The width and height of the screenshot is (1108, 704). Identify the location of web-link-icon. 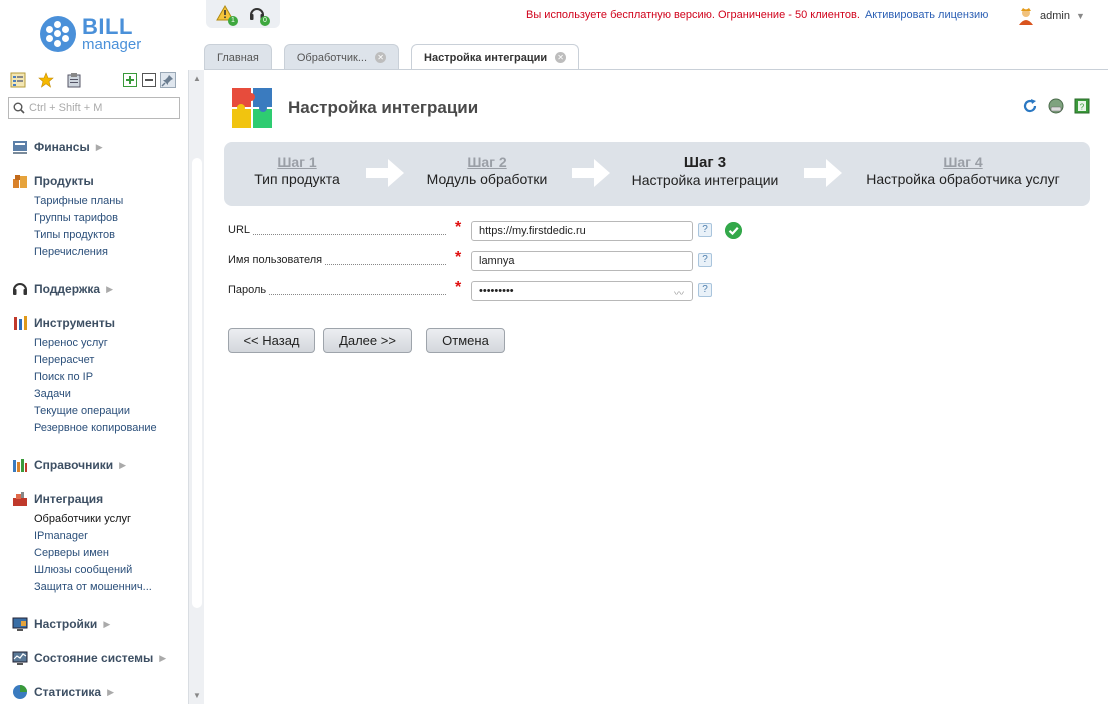
(1056, 106).